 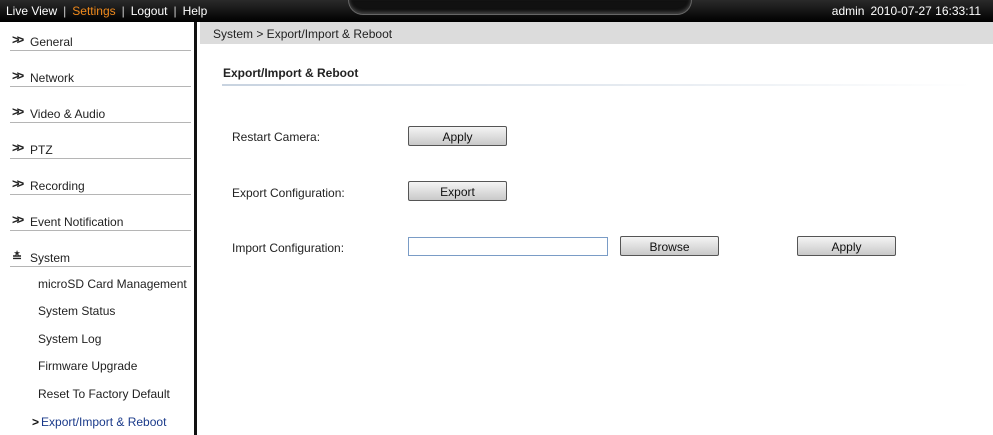 What do you see at coordinates (288, 248) in the screenshot?
I see `import-configuration-label: Import Configuration:` at bounding box center [288, 248].